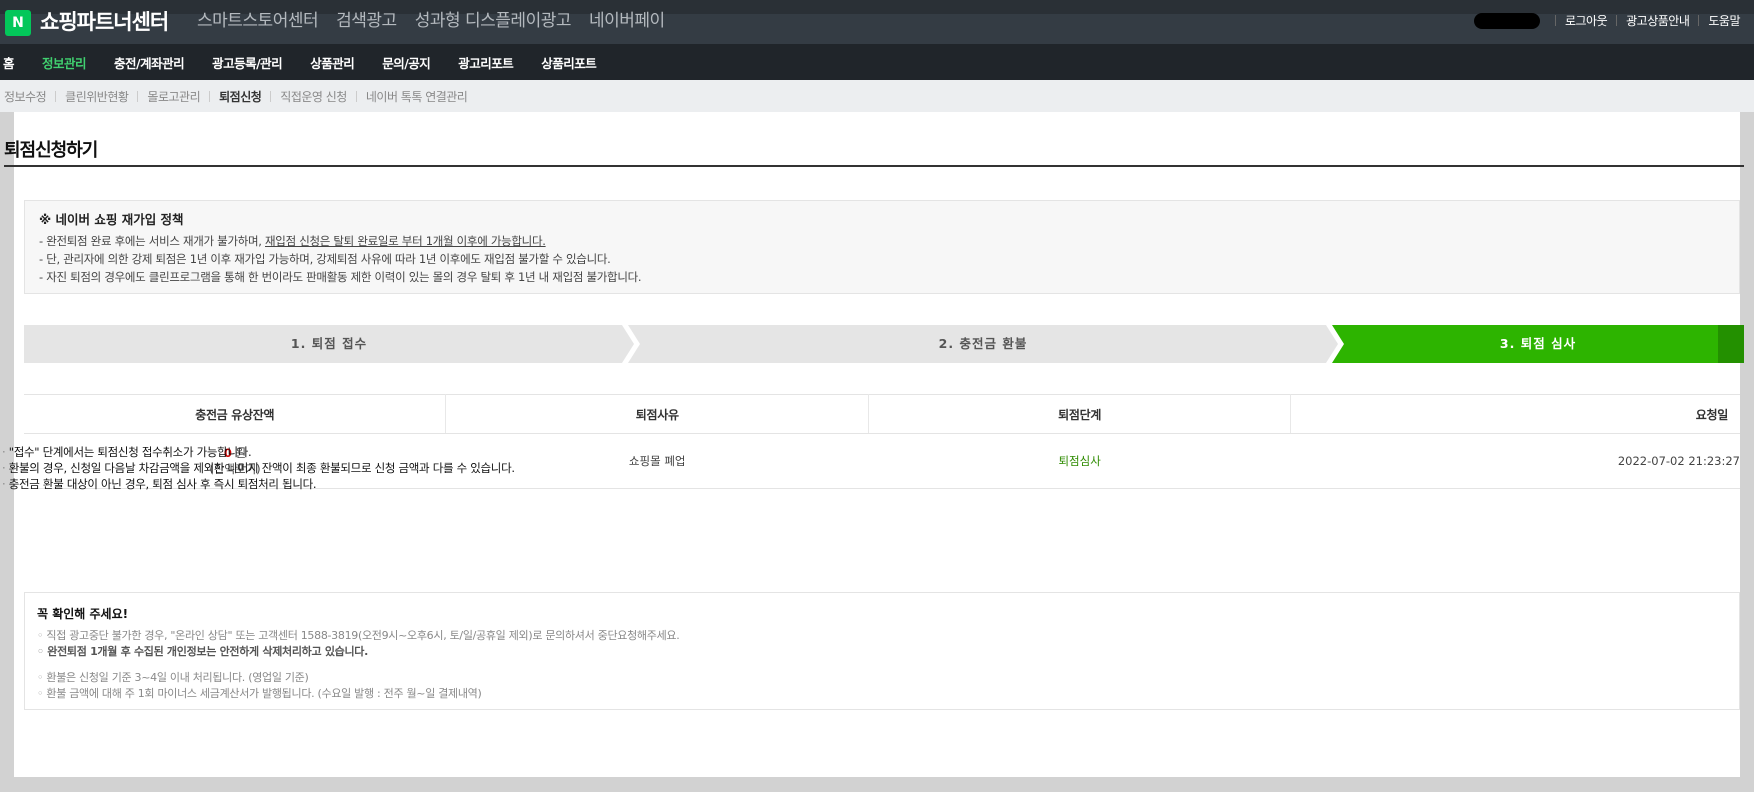  I want to click on note-3: 충전금 환불 대상이 아닌 경우, 퇴점 심사 후 즉시 퇴점처리 됩니다., so click(258, 484).